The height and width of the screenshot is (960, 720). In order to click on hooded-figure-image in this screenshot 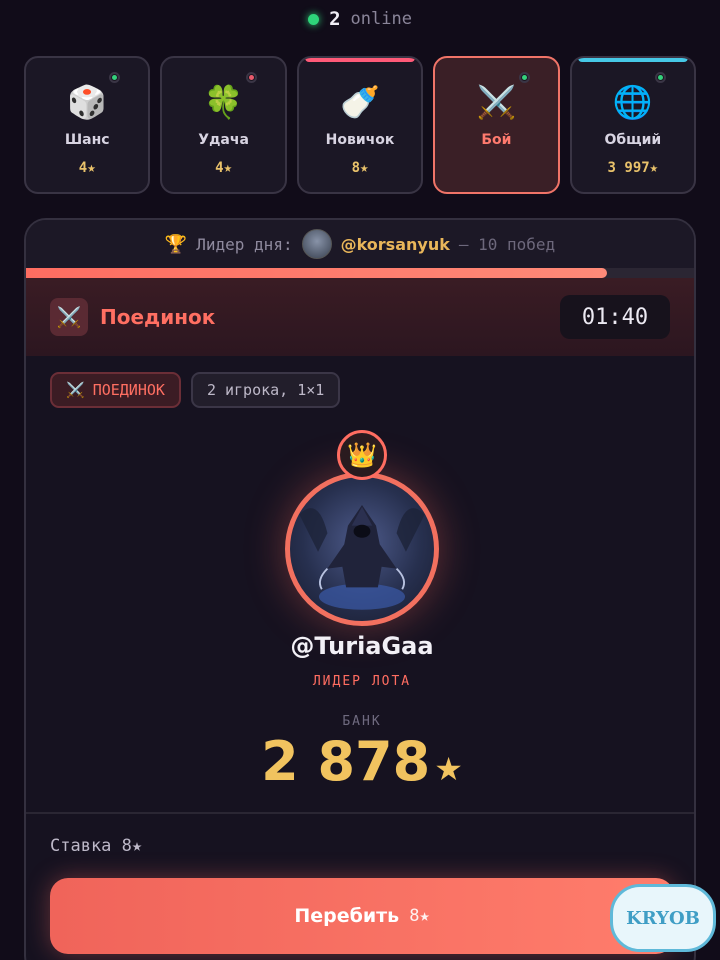, I will do `click(362, 557)`.